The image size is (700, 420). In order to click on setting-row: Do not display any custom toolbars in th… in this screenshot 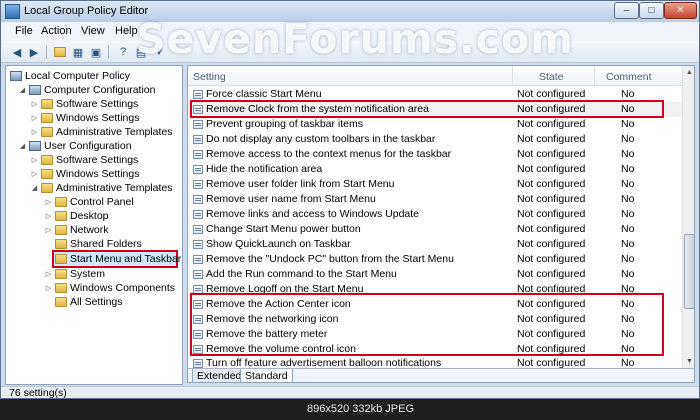, I will do `click(435, 139)`.